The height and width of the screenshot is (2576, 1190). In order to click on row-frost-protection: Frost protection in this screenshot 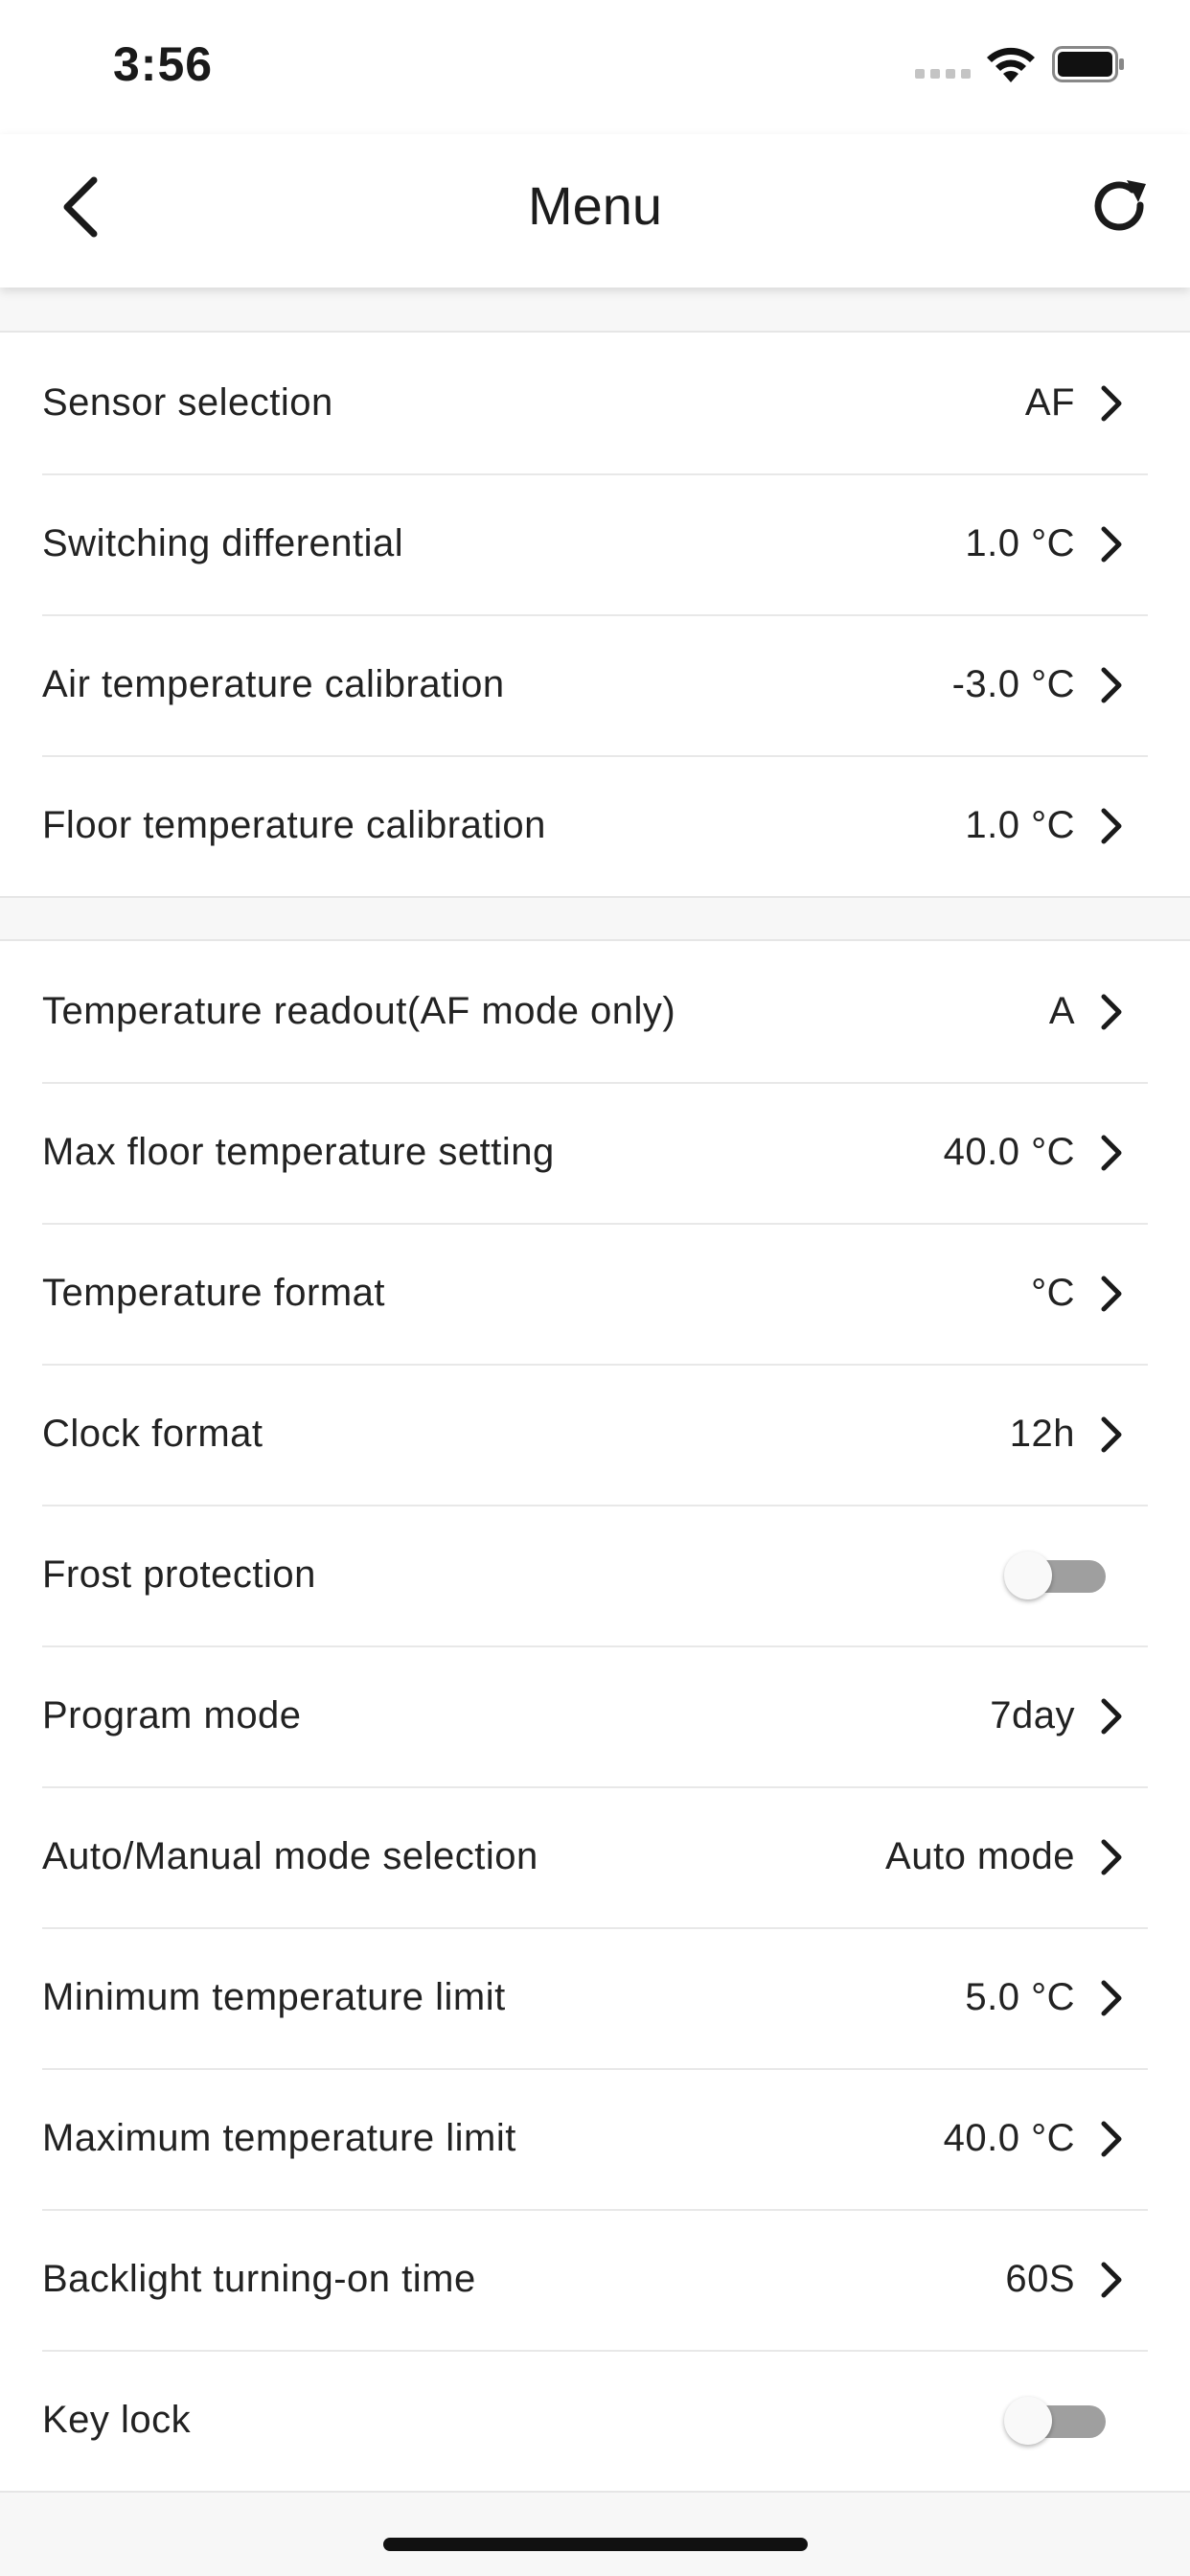, I will do `click(595, 1575)`.